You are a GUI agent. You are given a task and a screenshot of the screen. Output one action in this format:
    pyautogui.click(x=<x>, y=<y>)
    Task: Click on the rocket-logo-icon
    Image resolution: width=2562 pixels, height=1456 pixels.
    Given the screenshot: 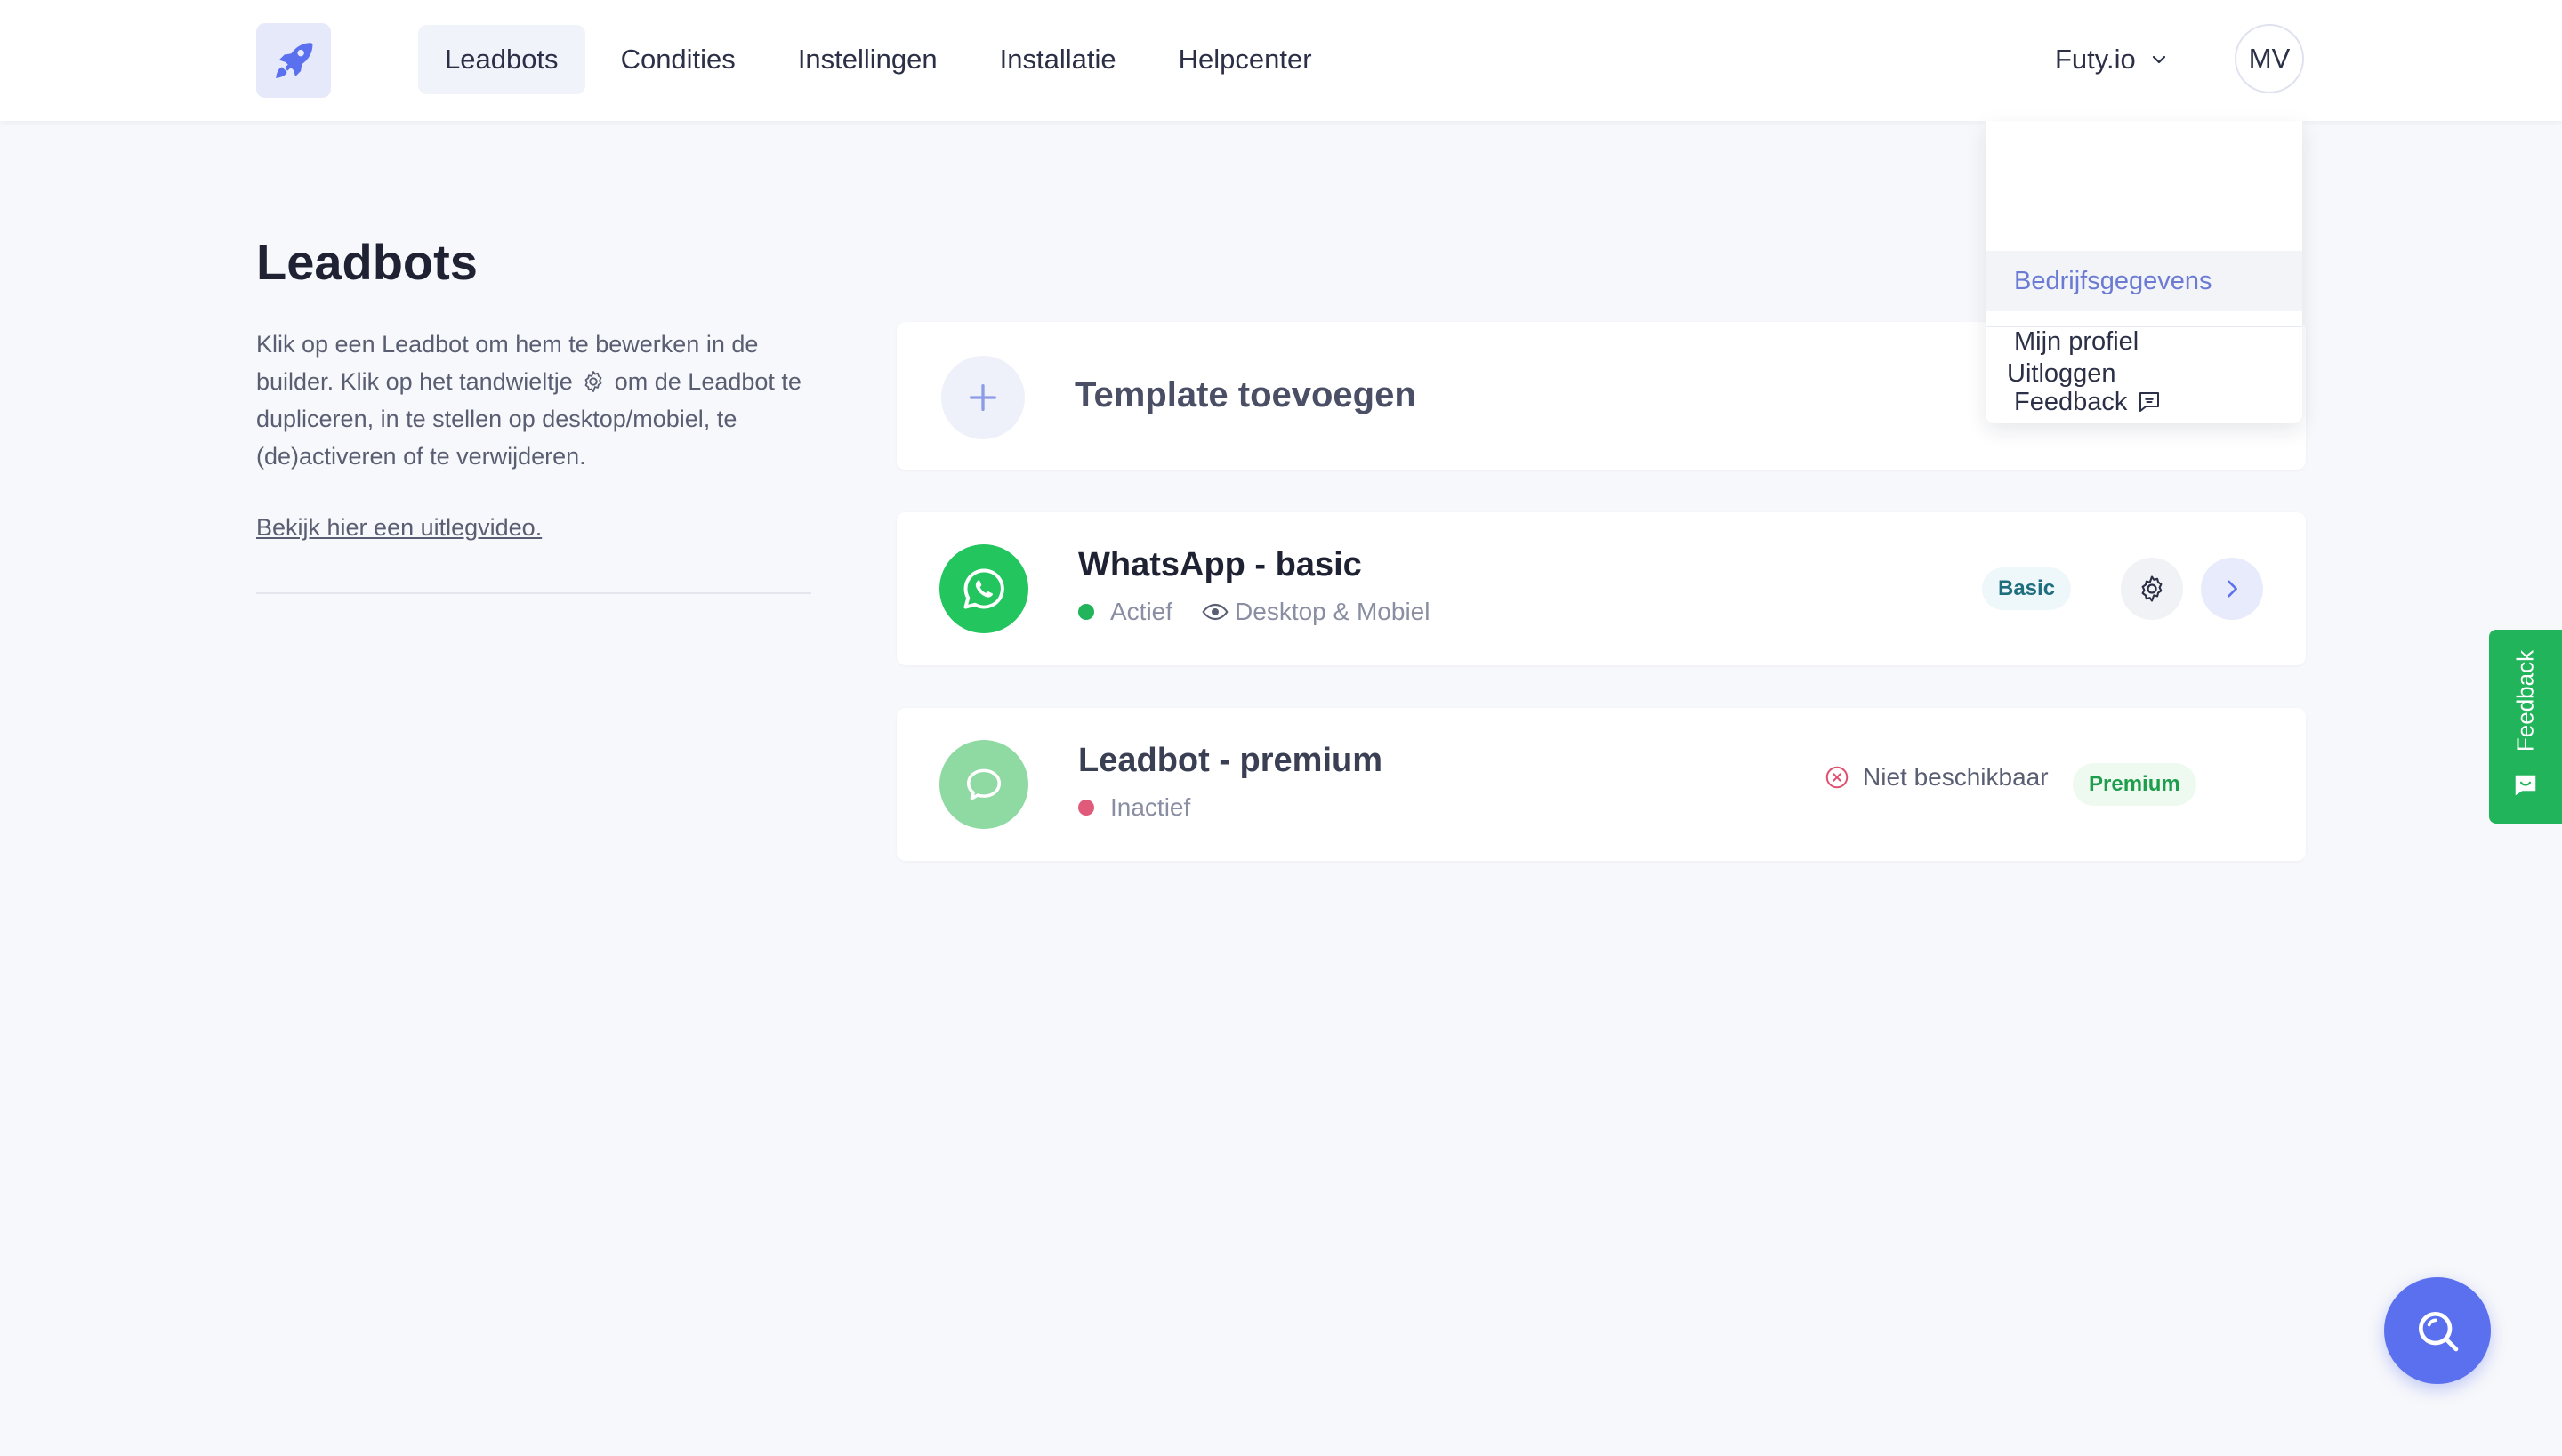 What is the action you would take?
    pyautogui.click(x=293, y=60)
    